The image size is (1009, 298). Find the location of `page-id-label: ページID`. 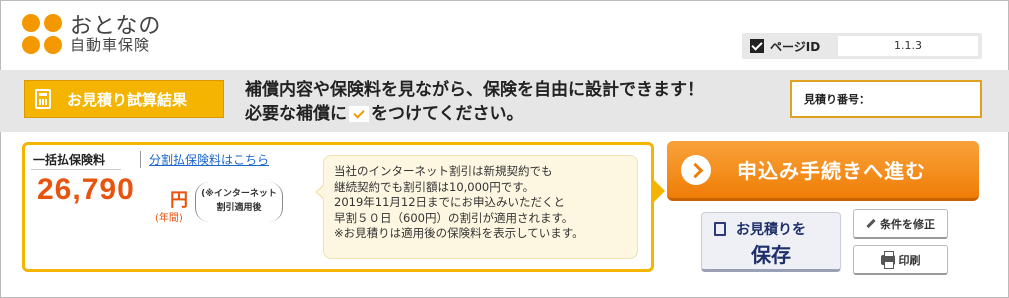

page-id-label: ページID is located at coordinates (795, 46).